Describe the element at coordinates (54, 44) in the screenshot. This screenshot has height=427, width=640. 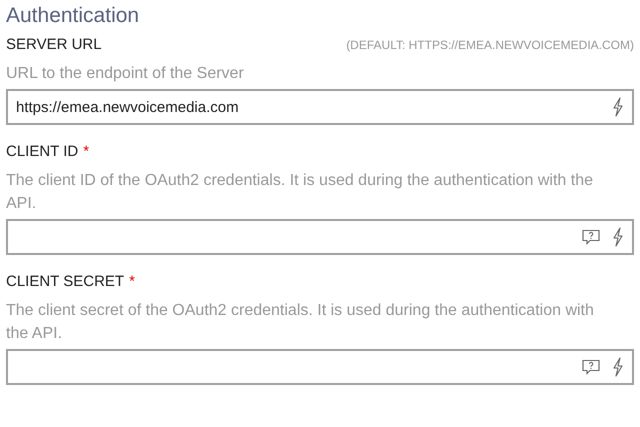
I see `field-label: SERVER URL` at that location.